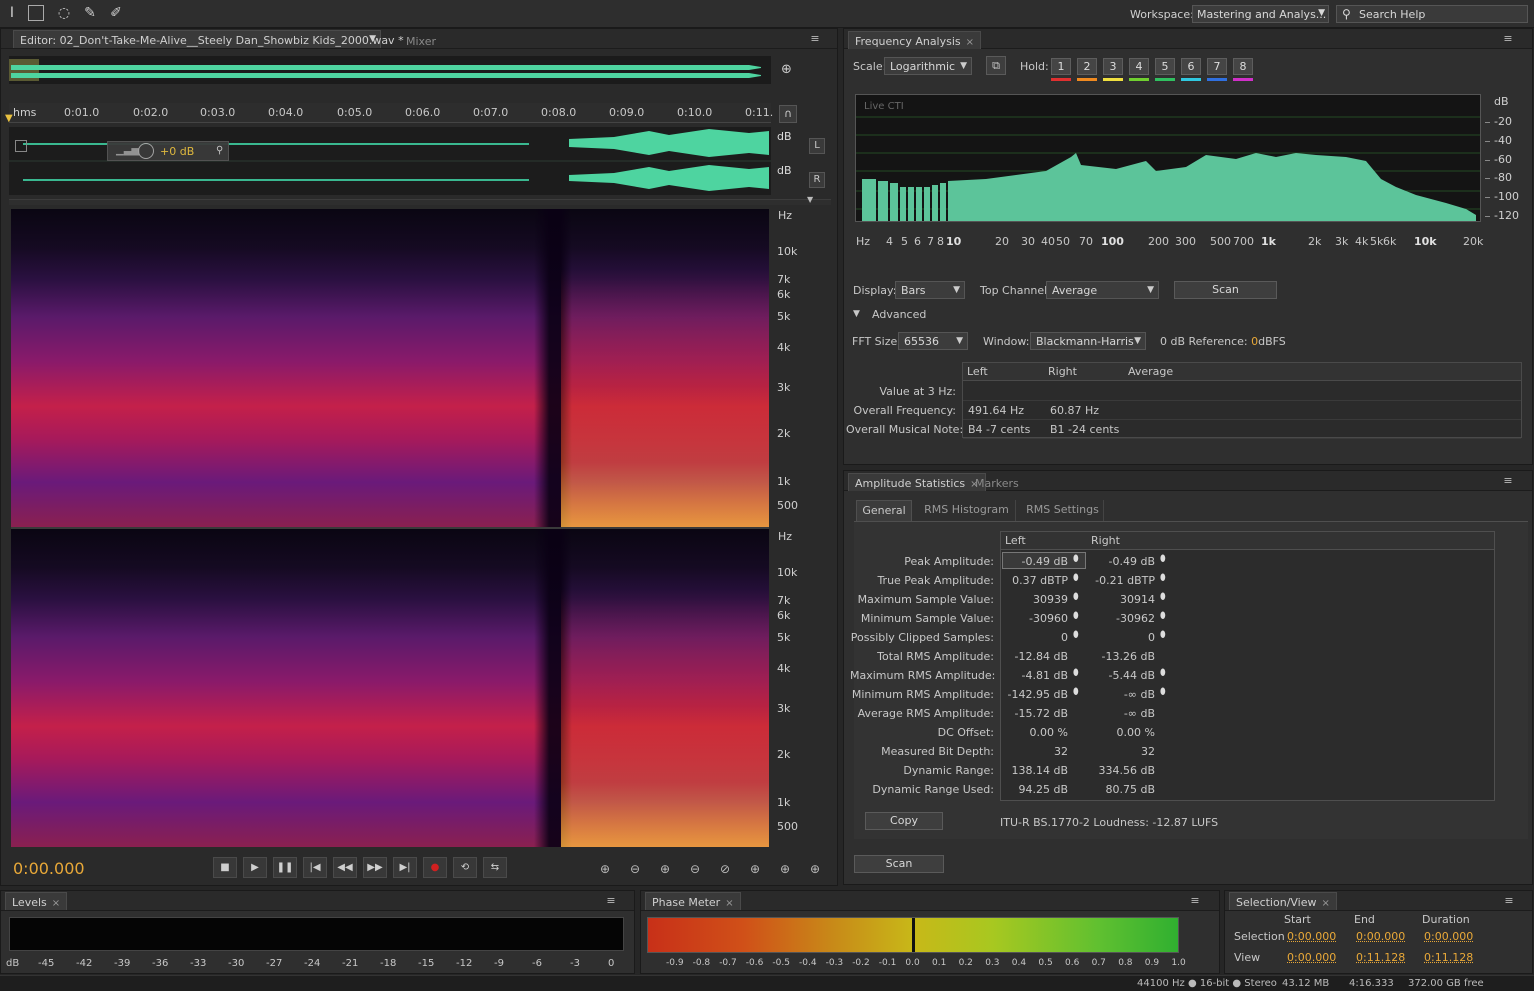 This screenshot has width=1534, height=991. Describe the element at coordinates (1113, 66) in the screenshot. I see `hold-button-3: 3` at that location.